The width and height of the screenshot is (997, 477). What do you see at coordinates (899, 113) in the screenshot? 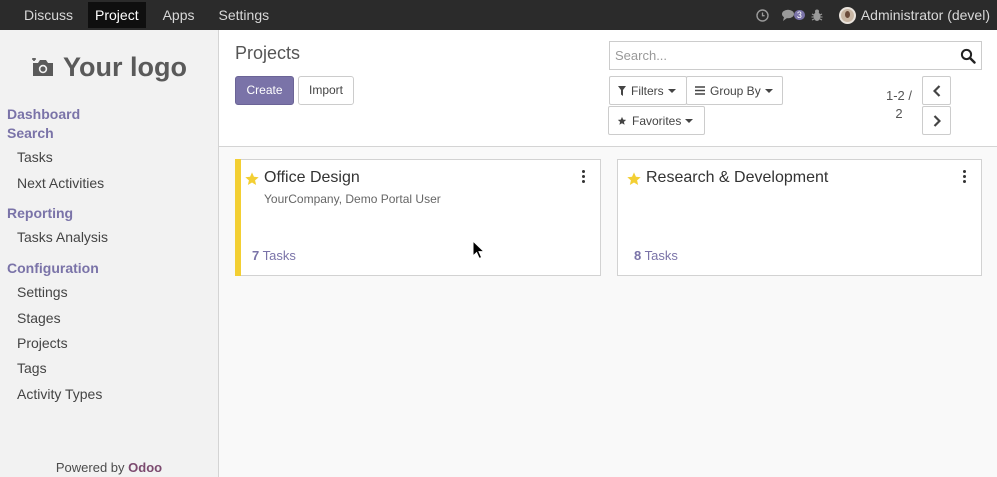
I see `pager-total: 2` at bounding box center [899, 113].